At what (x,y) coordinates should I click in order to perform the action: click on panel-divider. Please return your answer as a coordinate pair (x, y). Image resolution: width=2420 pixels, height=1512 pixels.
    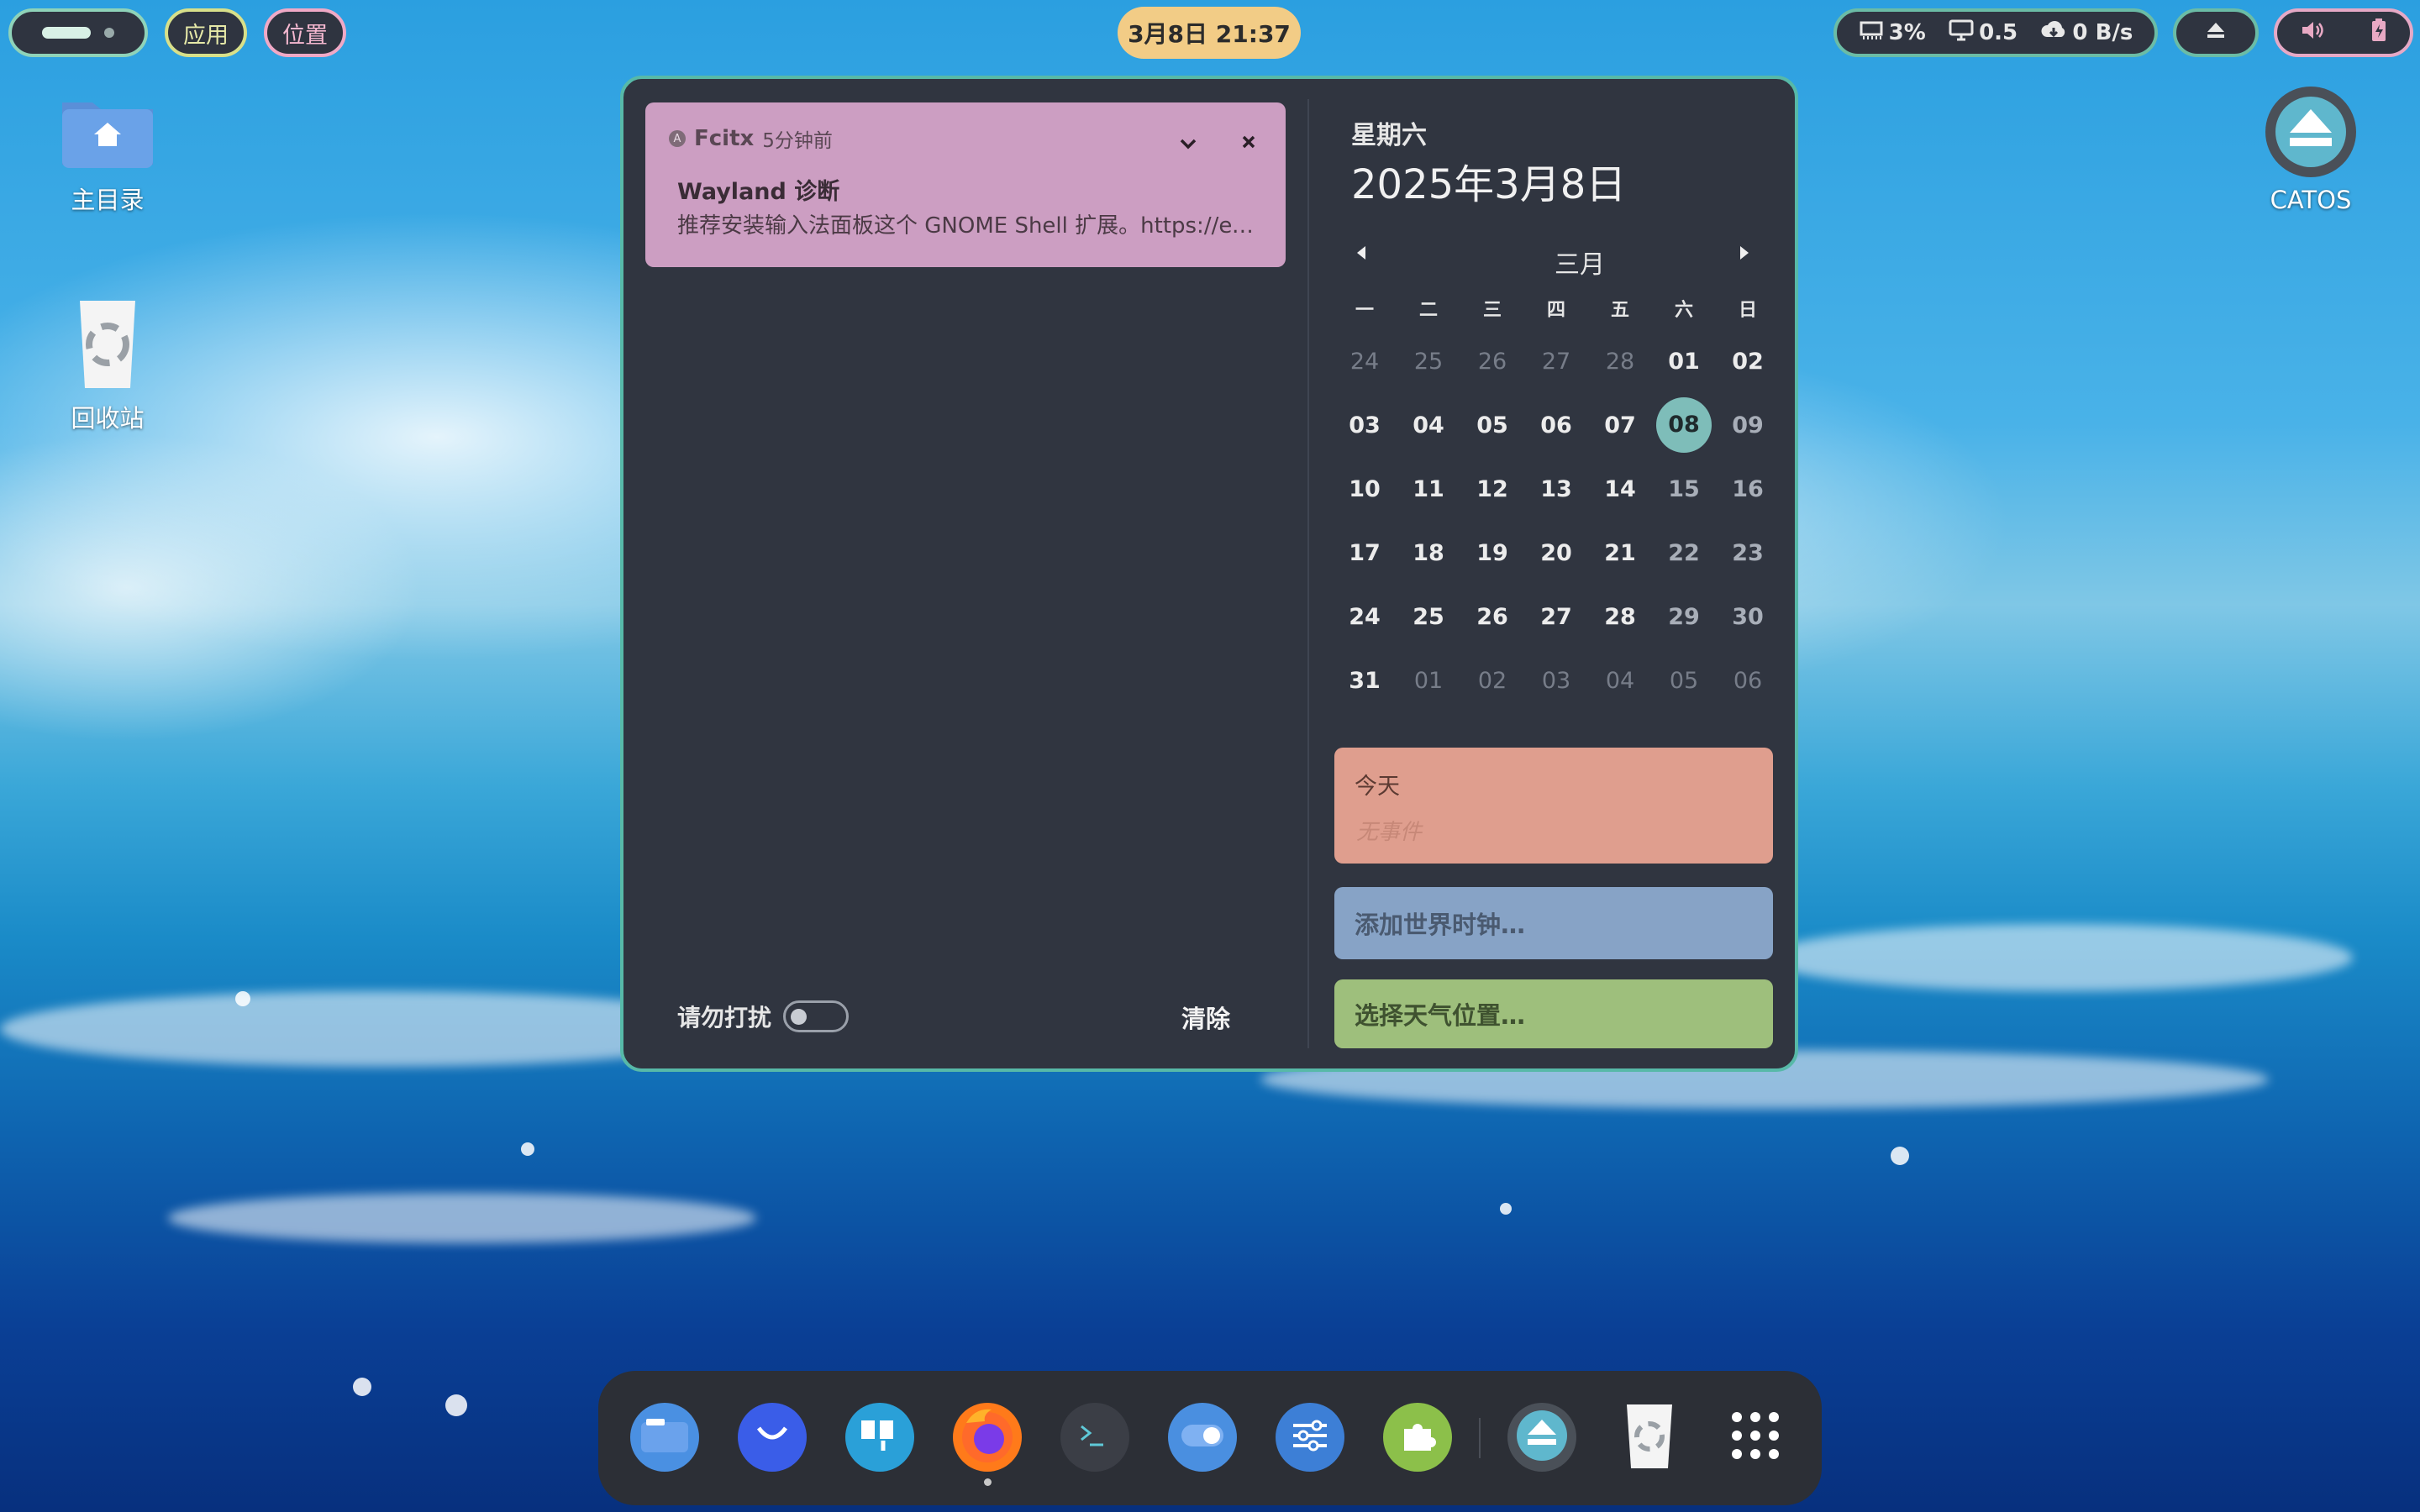
    Looking at the image, I should click on (1308, 573).